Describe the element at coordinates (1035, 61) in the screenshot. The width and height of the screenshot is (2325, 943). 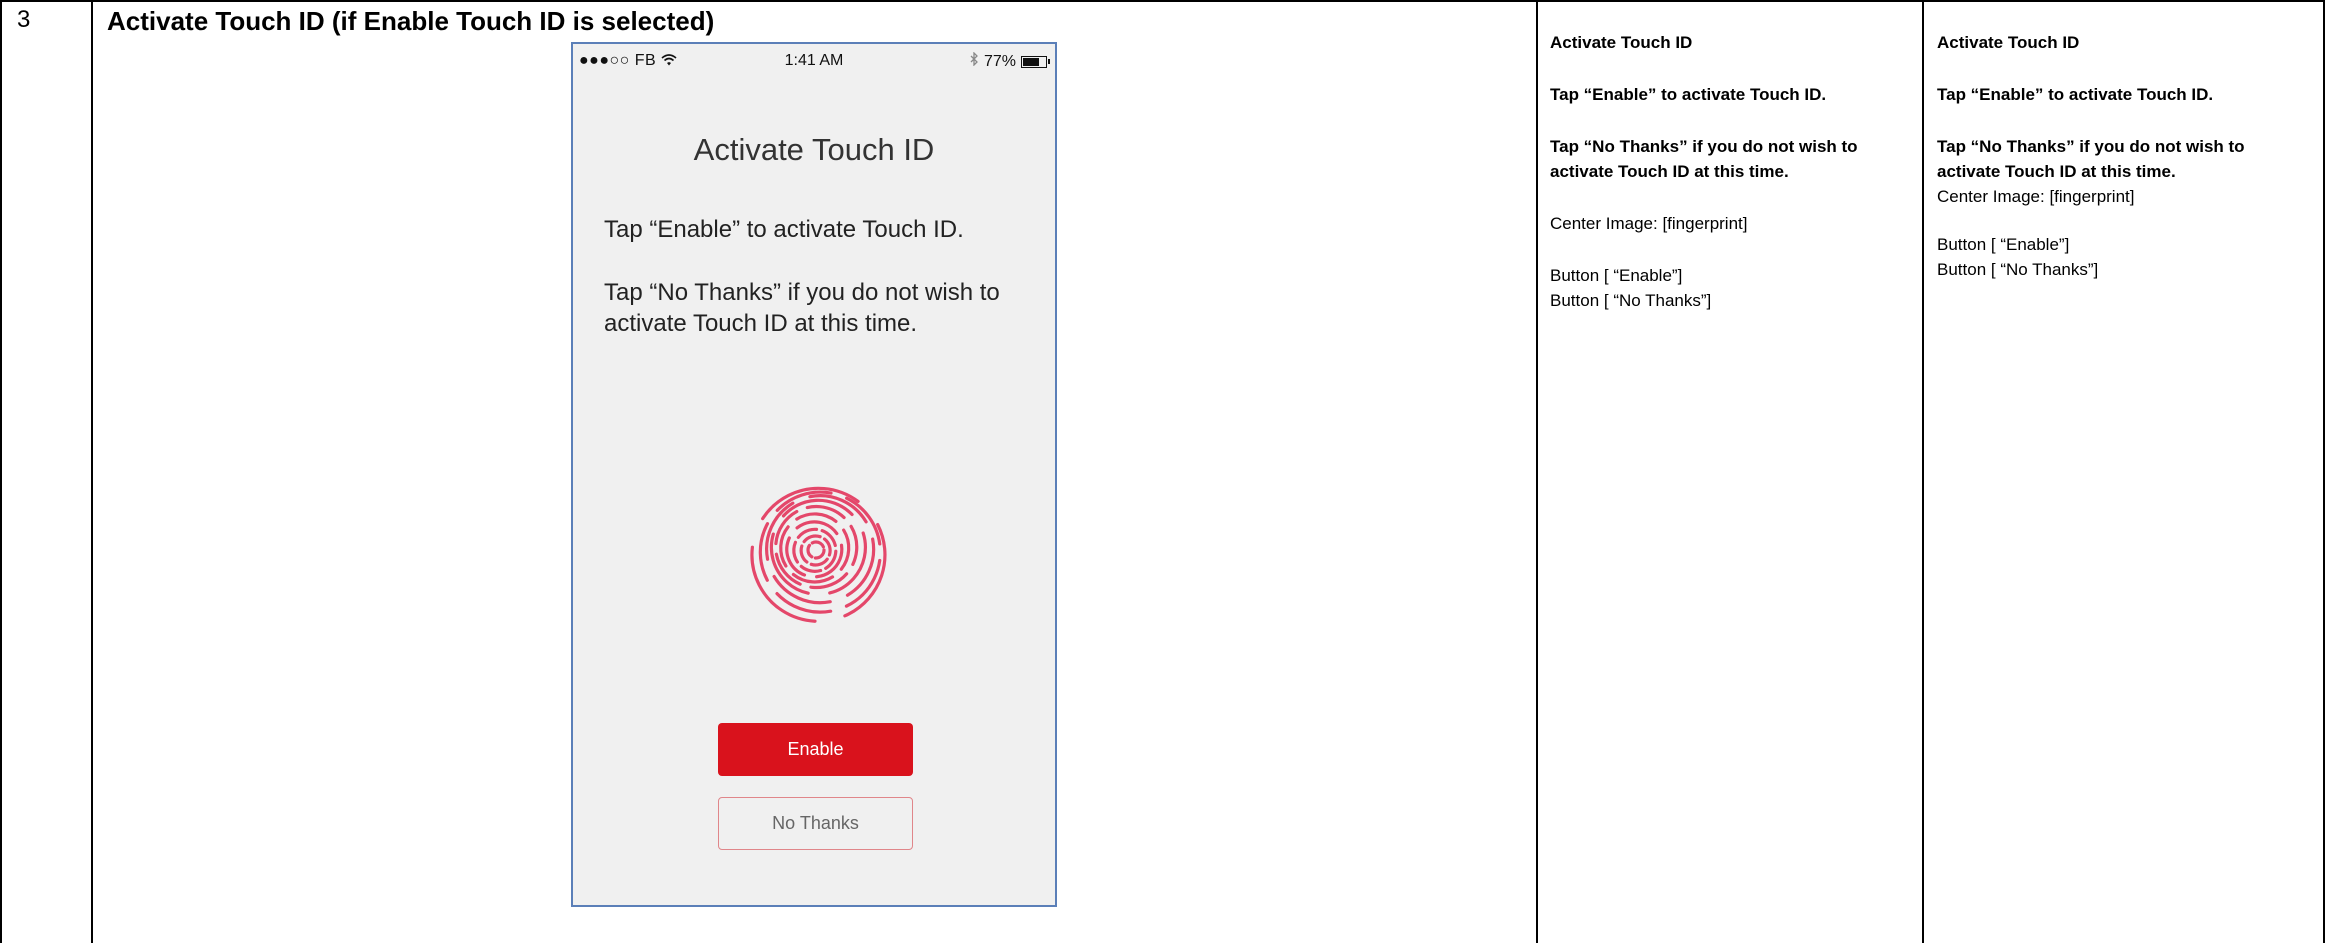
I see `battery-icon` at that location.